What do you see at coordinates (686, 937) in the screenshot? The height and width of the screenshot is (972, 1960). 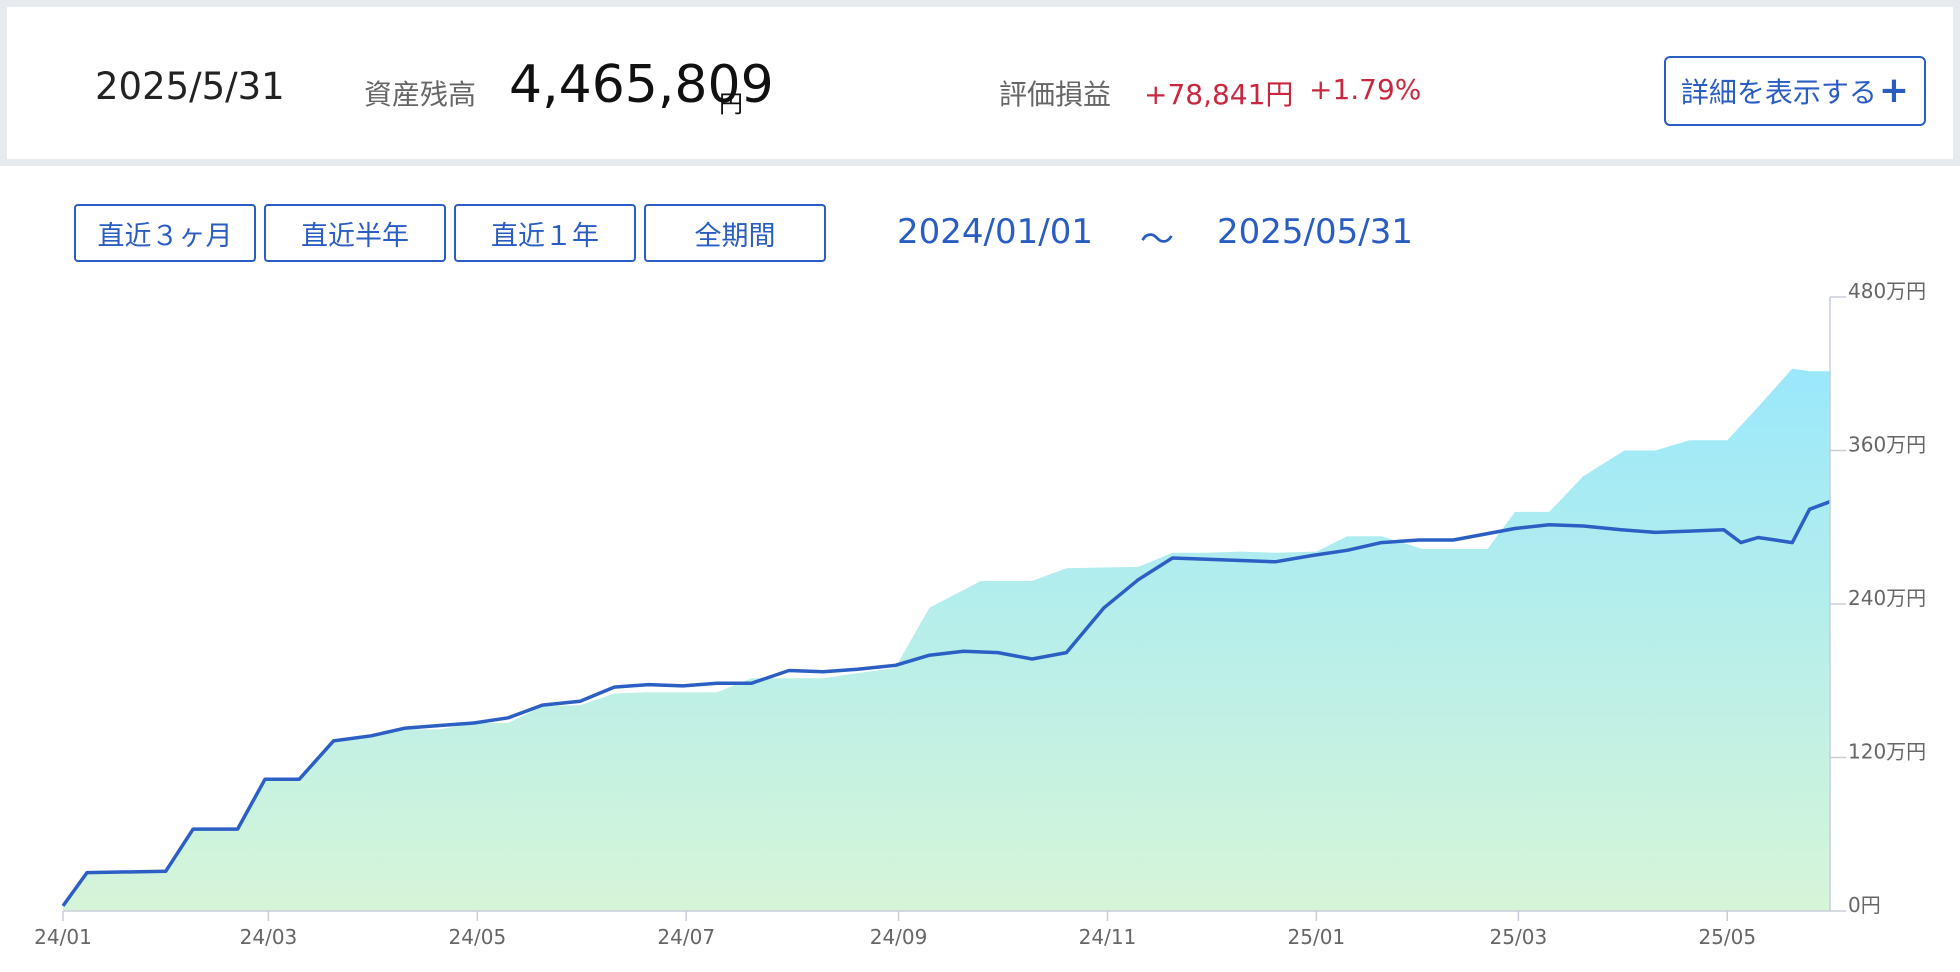 I see `x-tick-label: 24/07` at bounding box center [686, 937].